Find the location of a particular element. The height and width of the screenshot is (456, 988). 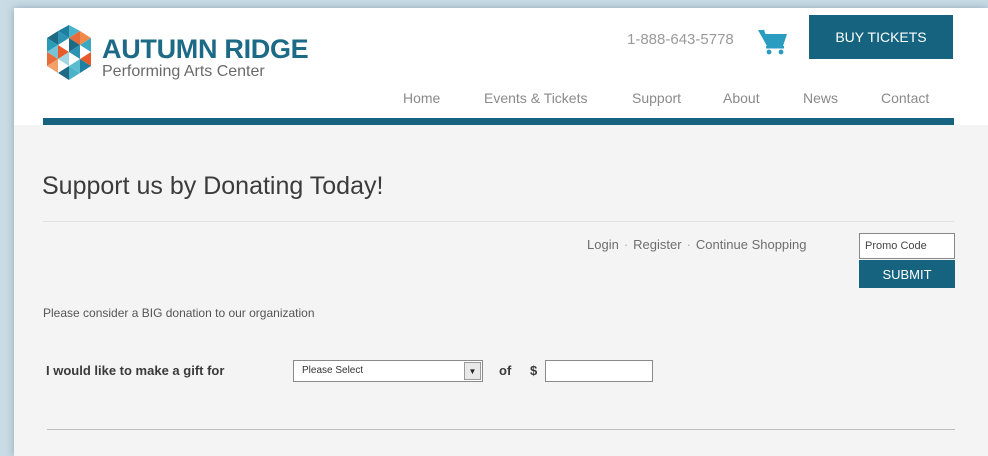

site-logo: AUTUMN RIDGE Performing Arts Center is located at coordinates (191, 56).